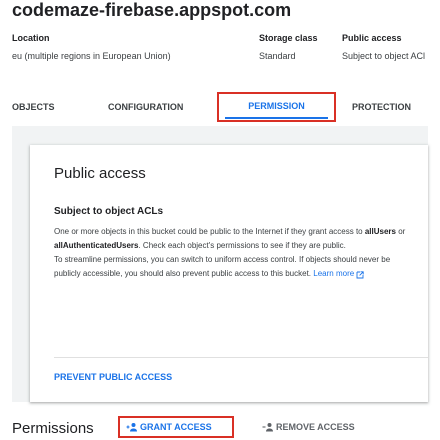  I want to click on grant-access-button: GRANT ACCESS, so click(176, 427).